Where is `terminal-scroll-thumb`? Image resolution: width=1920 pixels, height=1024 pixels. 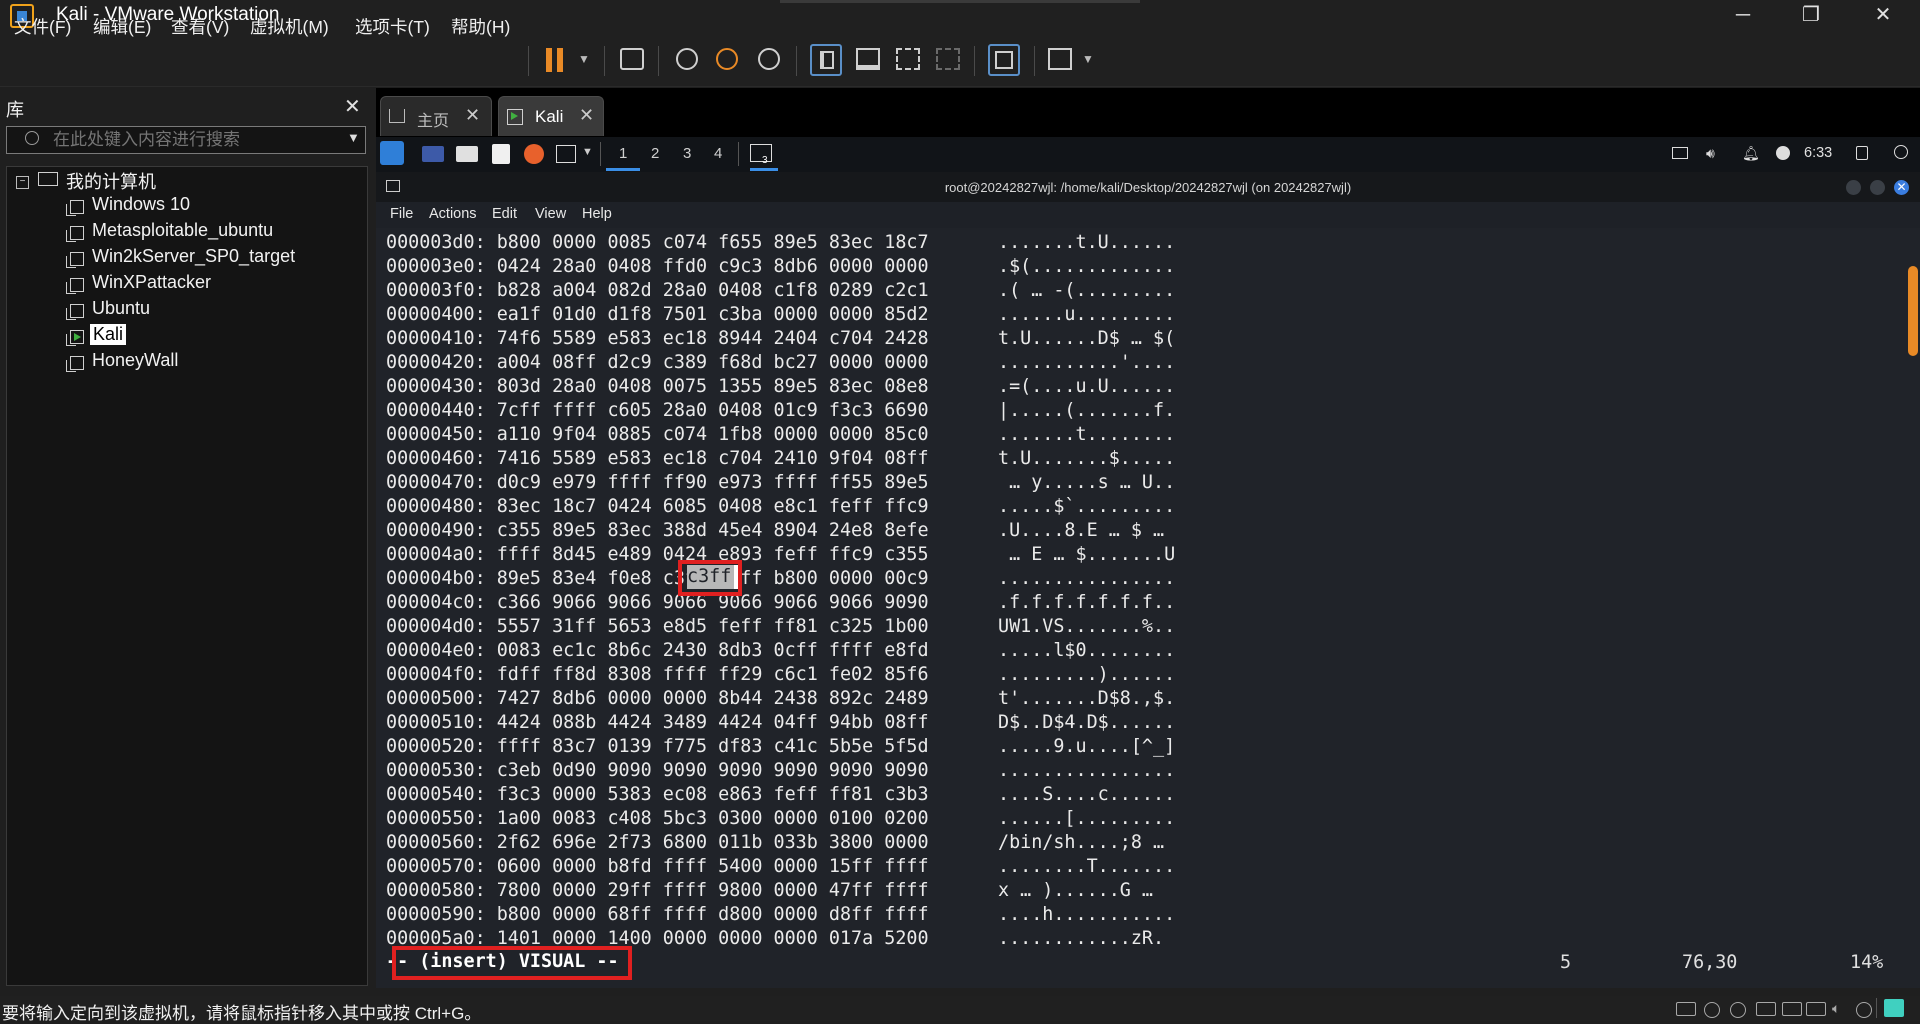 terminal-scroll-thumb is located at coordinates (1913, 311).